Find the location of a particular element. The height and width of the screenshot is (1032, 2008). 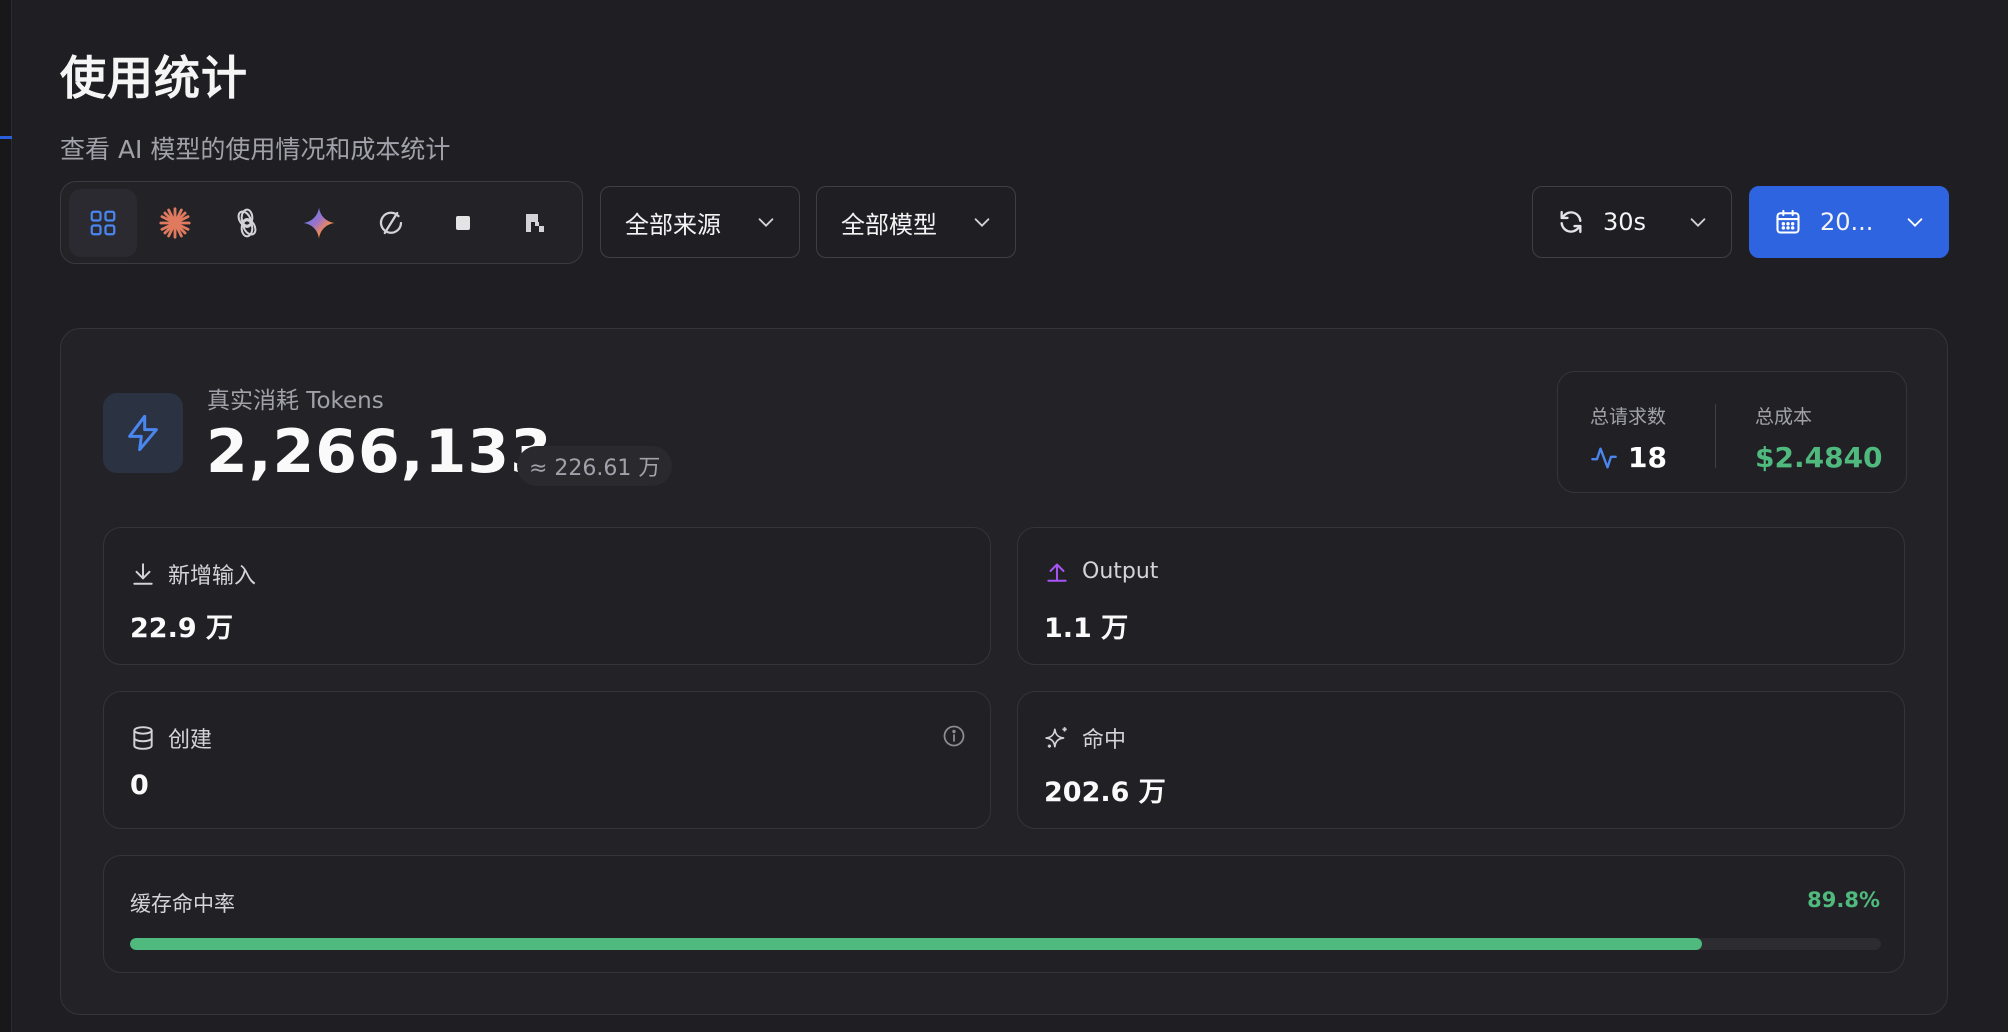

total-cost-label: 总成本 is located at coordinates (1784, 417).